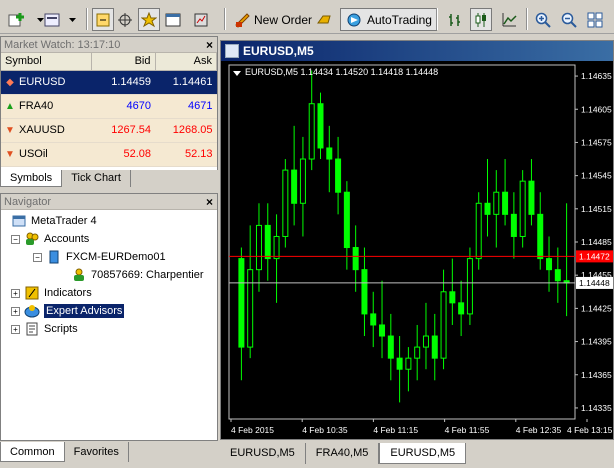  What do you see at coordinates (46, 154) in the screenshot?
I see `symbol-cell: ▼ USOil` at bounding box center [46, 154].